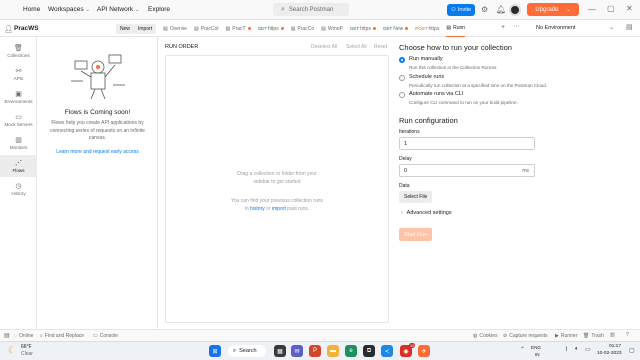  What do you see at coordinates (324, 47) in the screenshot?
I see `deselect-all-button: Deselect All` at bounding box center [324, 47].